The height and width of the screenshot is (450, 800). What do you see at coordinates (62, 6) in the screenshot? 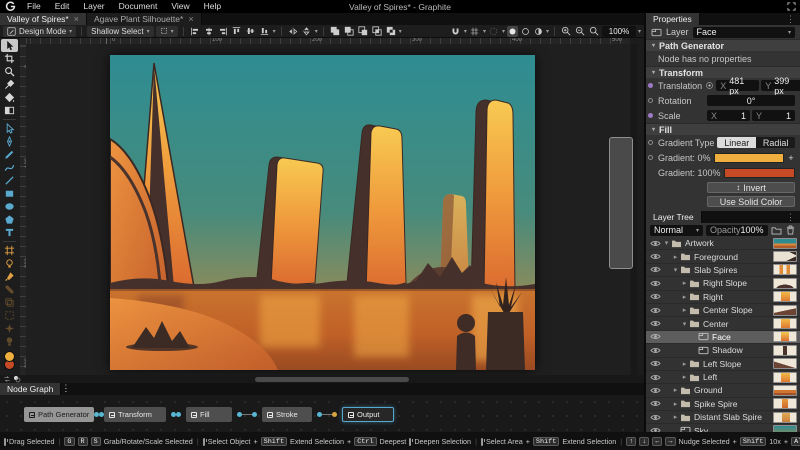
I see `menu-edit: Edit` at bounding box center [62, 6].